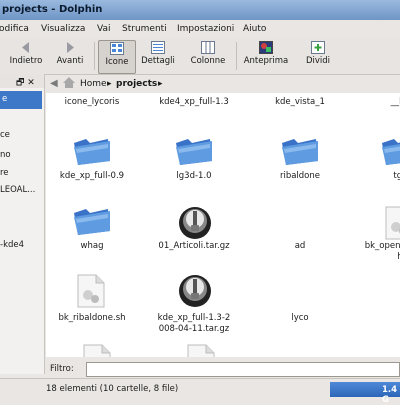 Image resolution: width=400 pixels, height=405 pixels. Describe the element at coordinates (5, 135) in the screenshot. I see `places-item: ce` at that location.